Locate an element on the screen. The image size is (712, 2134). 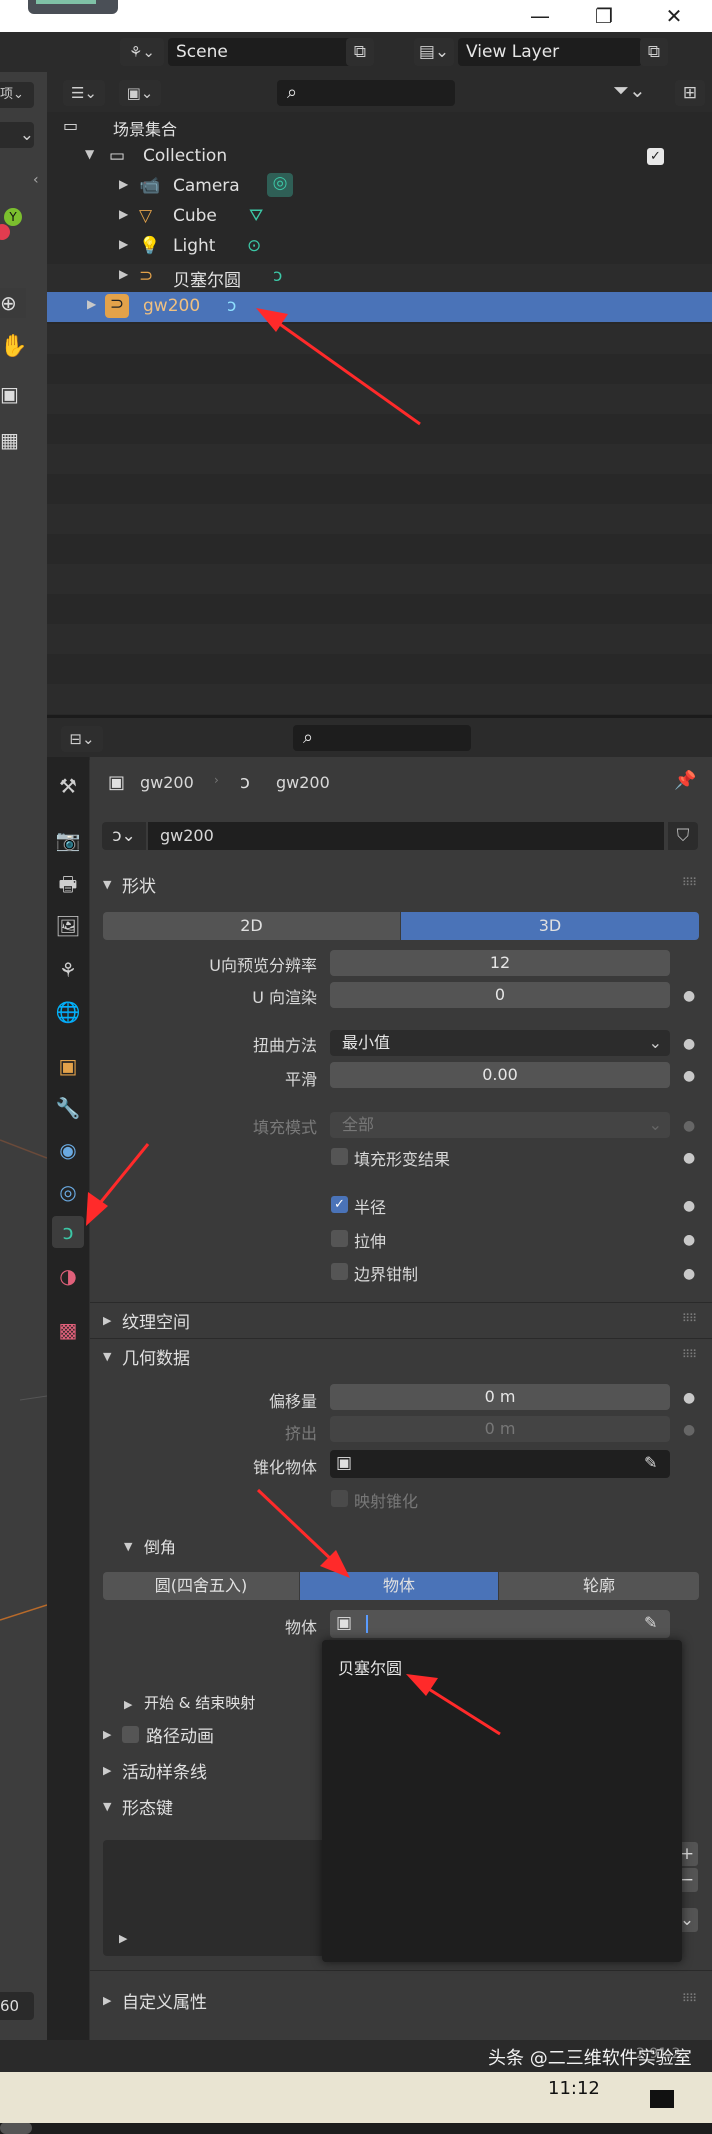
timeline-scrollbar is located at coordinates (16, 2128).